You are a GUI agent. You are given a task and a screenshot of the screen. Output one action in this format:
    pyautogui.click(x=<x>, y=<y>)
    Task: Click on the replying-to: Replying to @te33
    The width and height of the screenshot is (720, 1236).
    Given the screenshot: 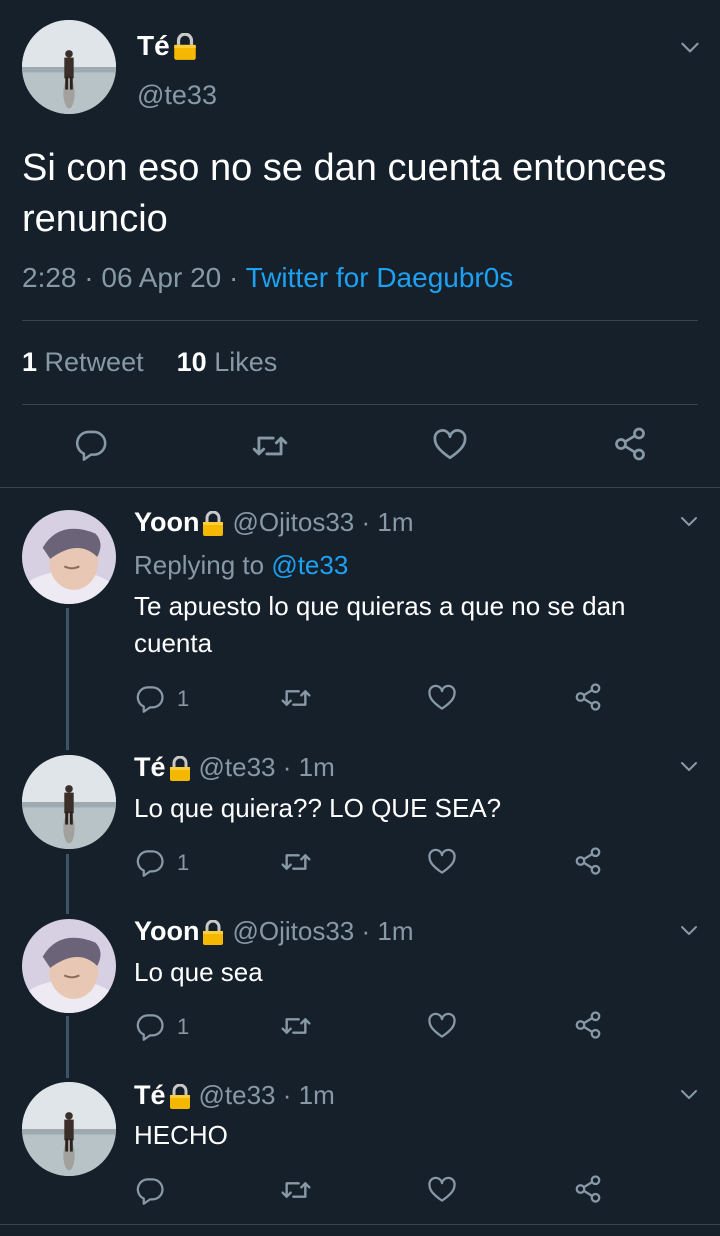 What is the action you would take?
    pyautogui.click(x=241, y=565)
    